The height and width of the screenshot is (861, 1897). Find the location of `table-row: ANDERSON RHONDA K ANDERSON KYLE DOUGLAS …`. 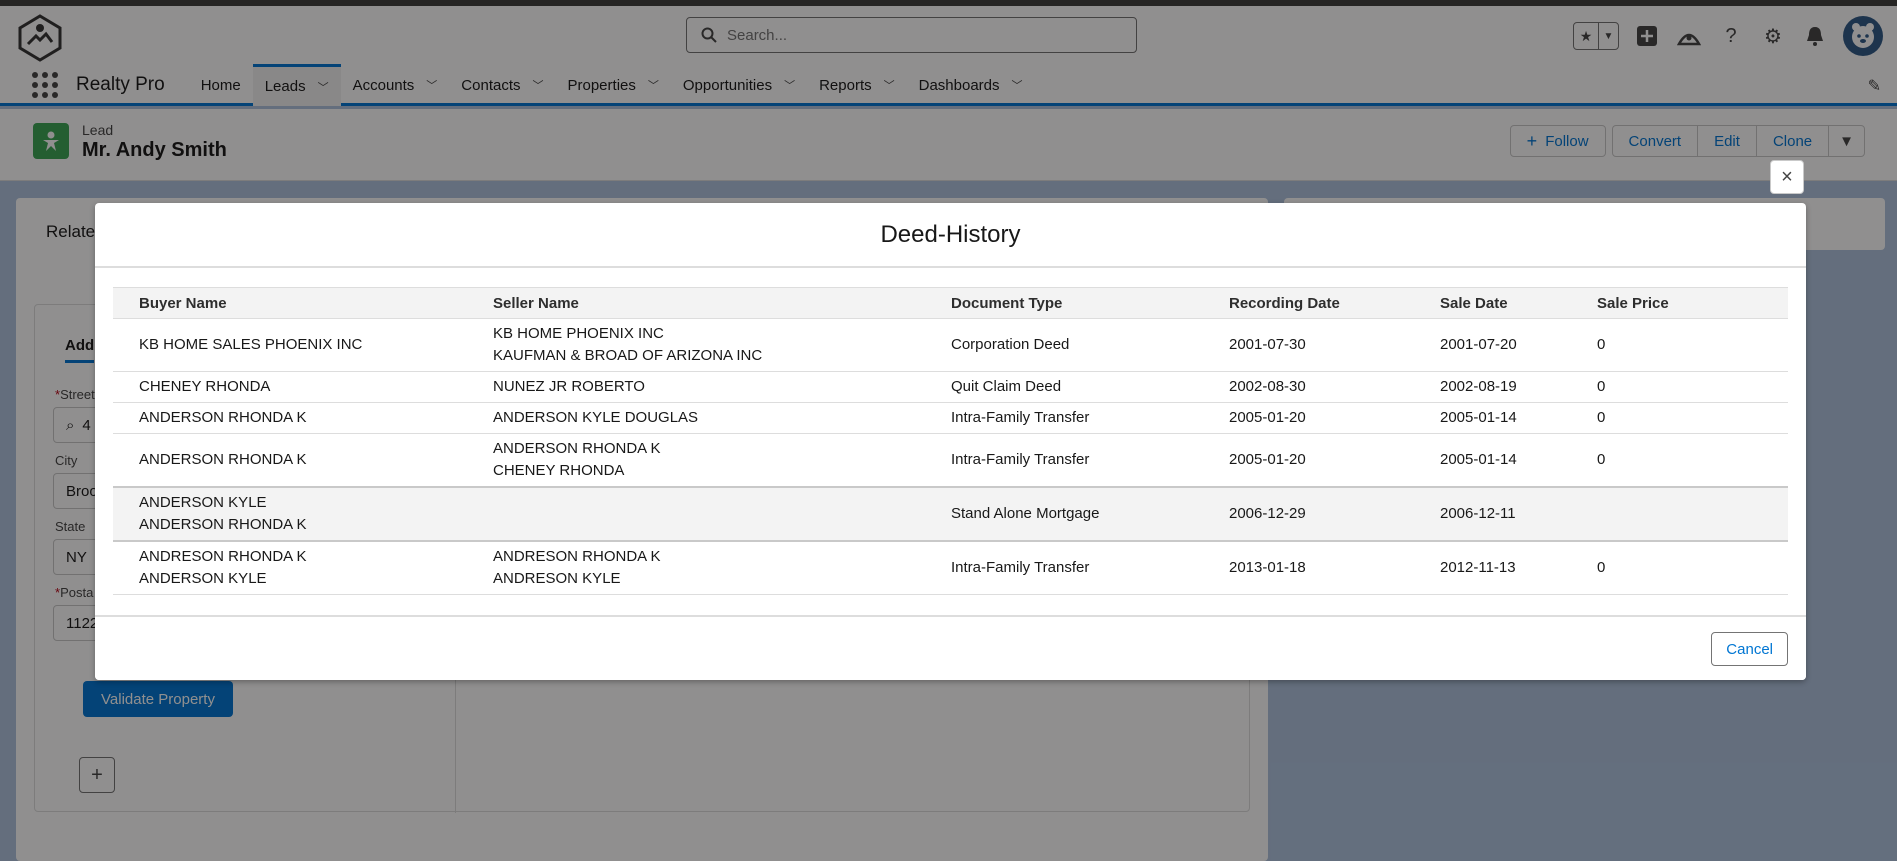

table-row: ANDERSON RHONDA K ANDERSON KYLE DOUGLAS … is located at coordinates (950, 418).